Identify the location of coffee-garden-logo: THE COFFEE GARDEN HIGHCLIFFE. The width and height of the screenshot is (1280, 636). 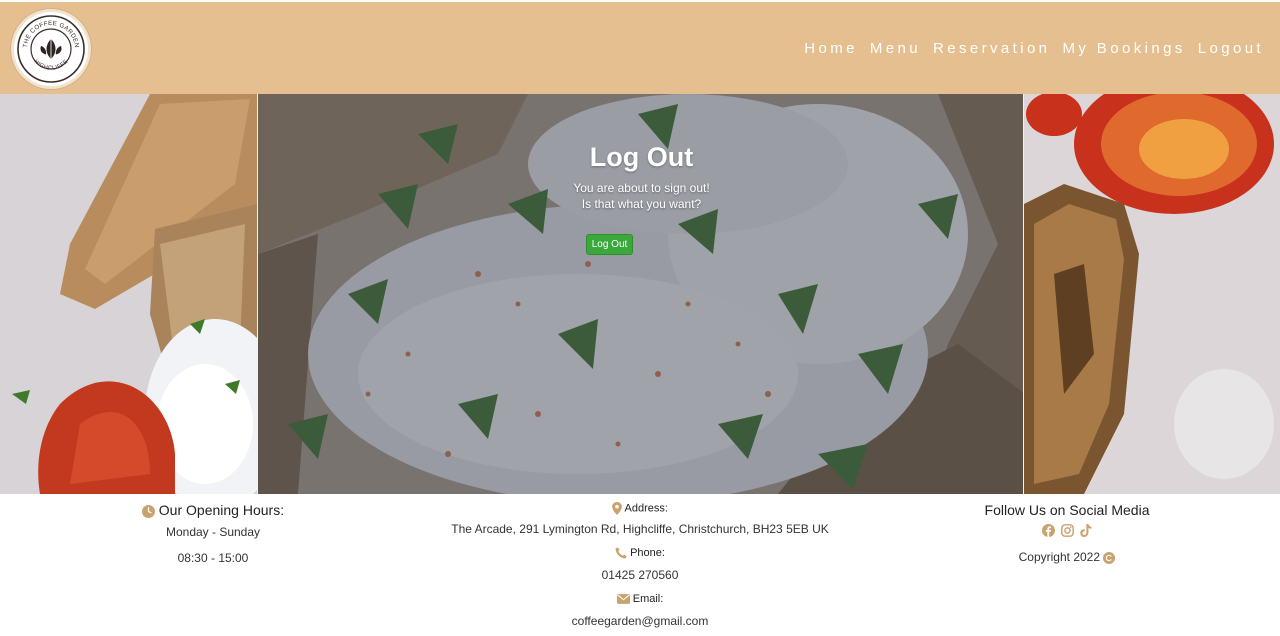
(51, 49).